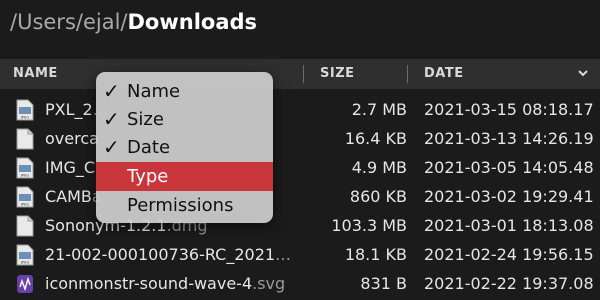  I want to click on file-size: 103.3 MB, so click(369, 225).